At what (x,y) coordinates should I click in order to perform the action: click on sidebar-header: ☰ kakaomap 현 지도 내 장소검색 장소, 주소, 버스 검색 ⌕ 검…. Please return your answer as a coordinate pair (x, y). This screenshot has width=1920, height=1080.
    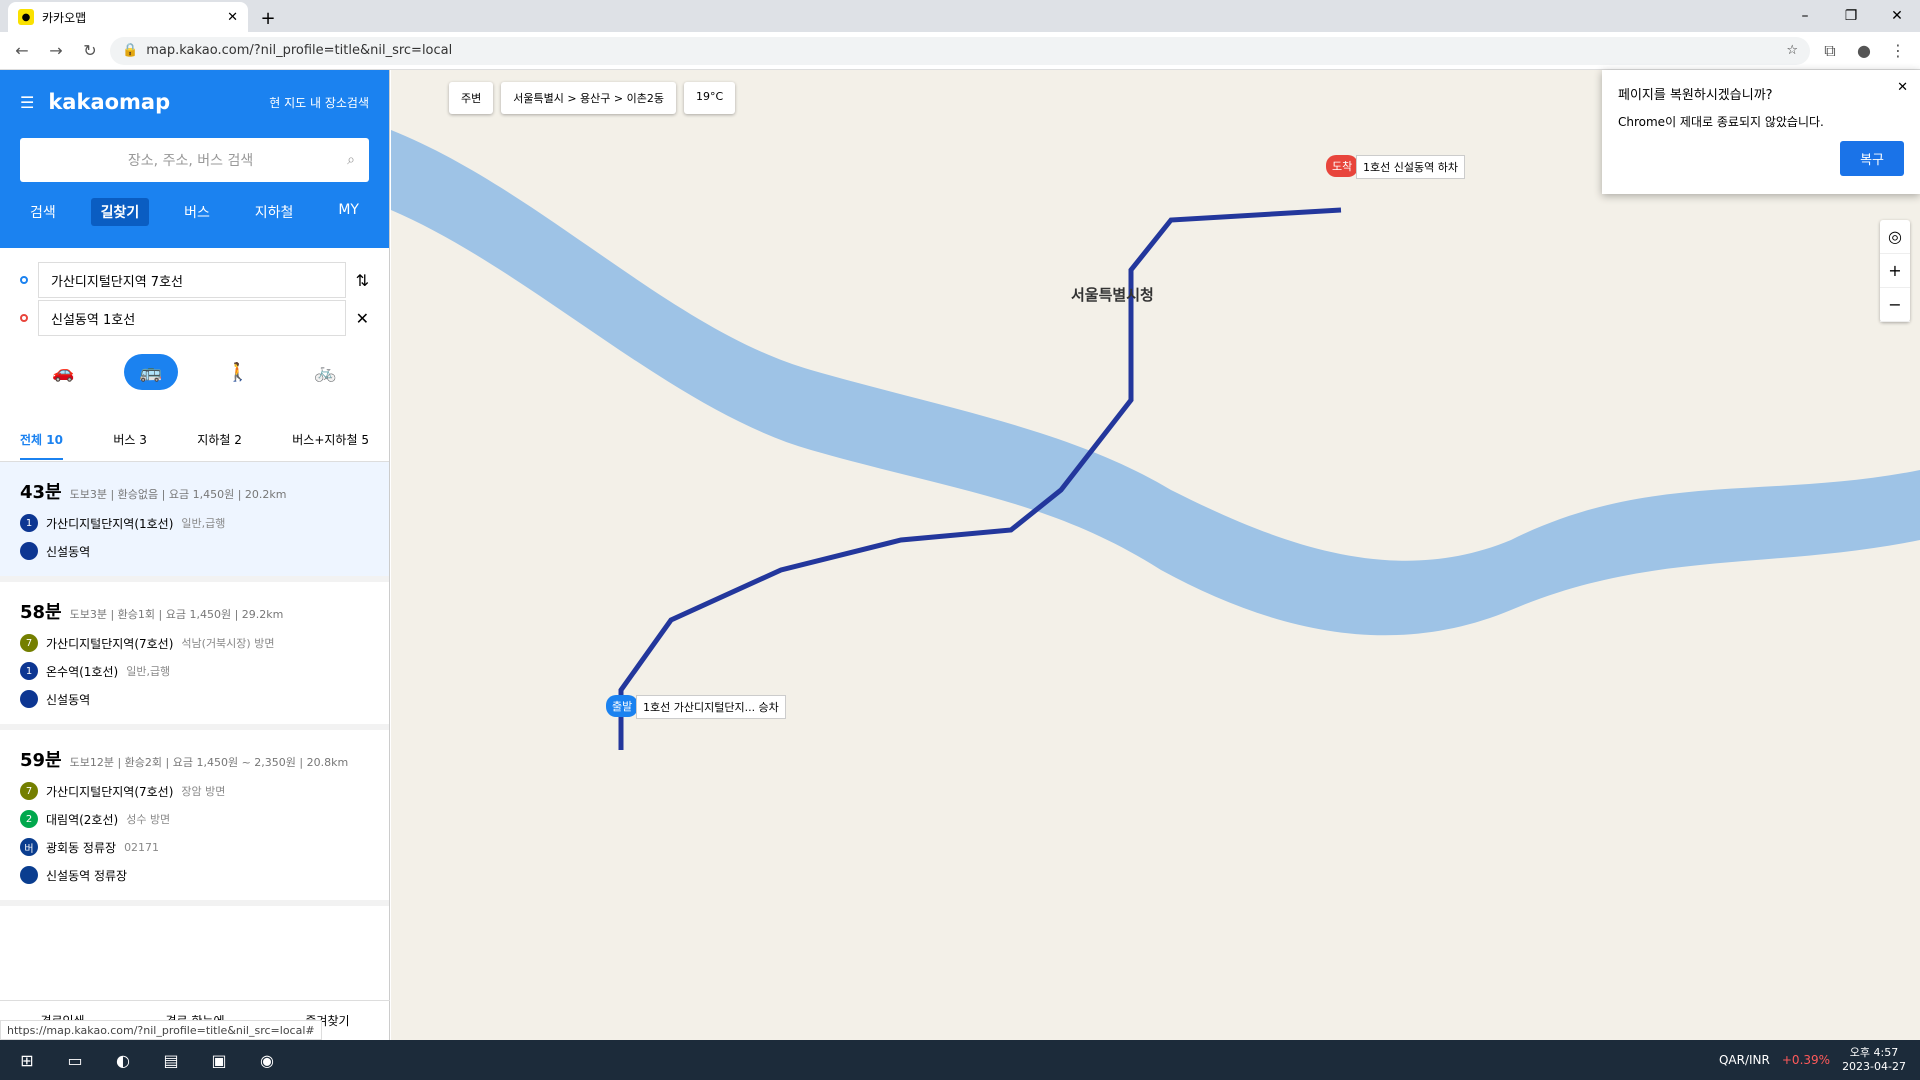
    Looking at the image, I should click on (194, 159).